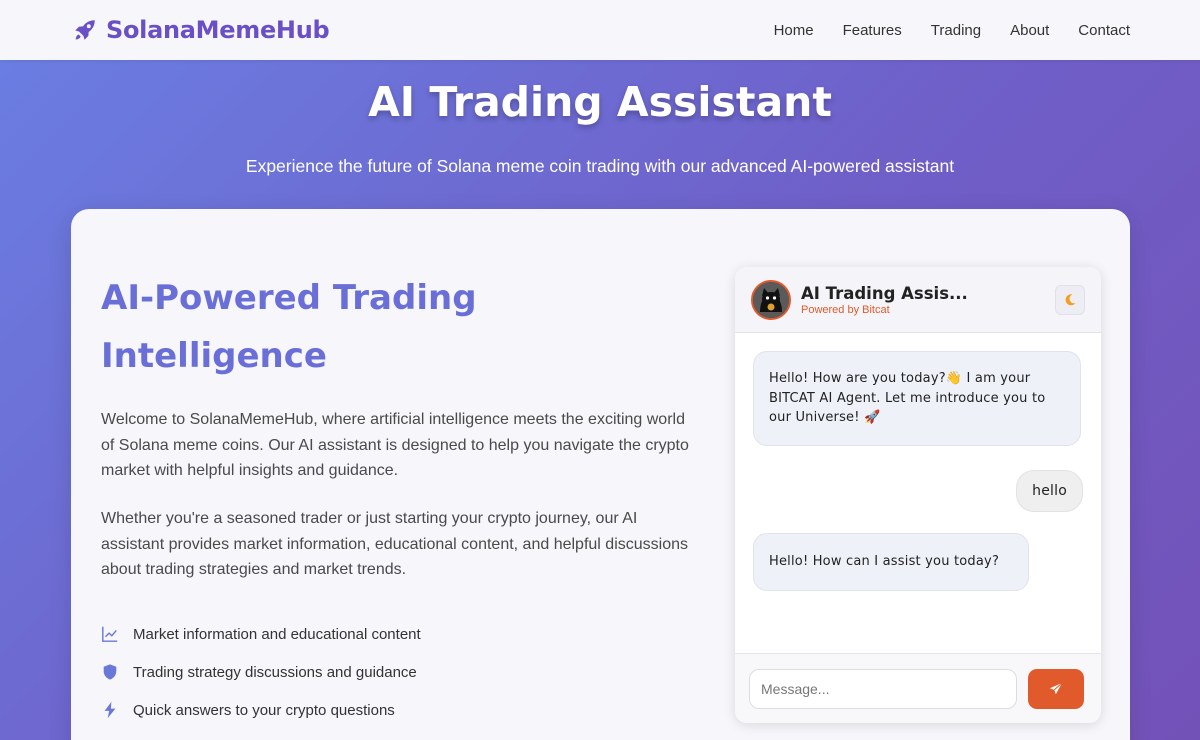 The height and width of the screenshot is (740, 1200). I want to click on brand-logo: SolanaMemeHub, so click(201, 30).